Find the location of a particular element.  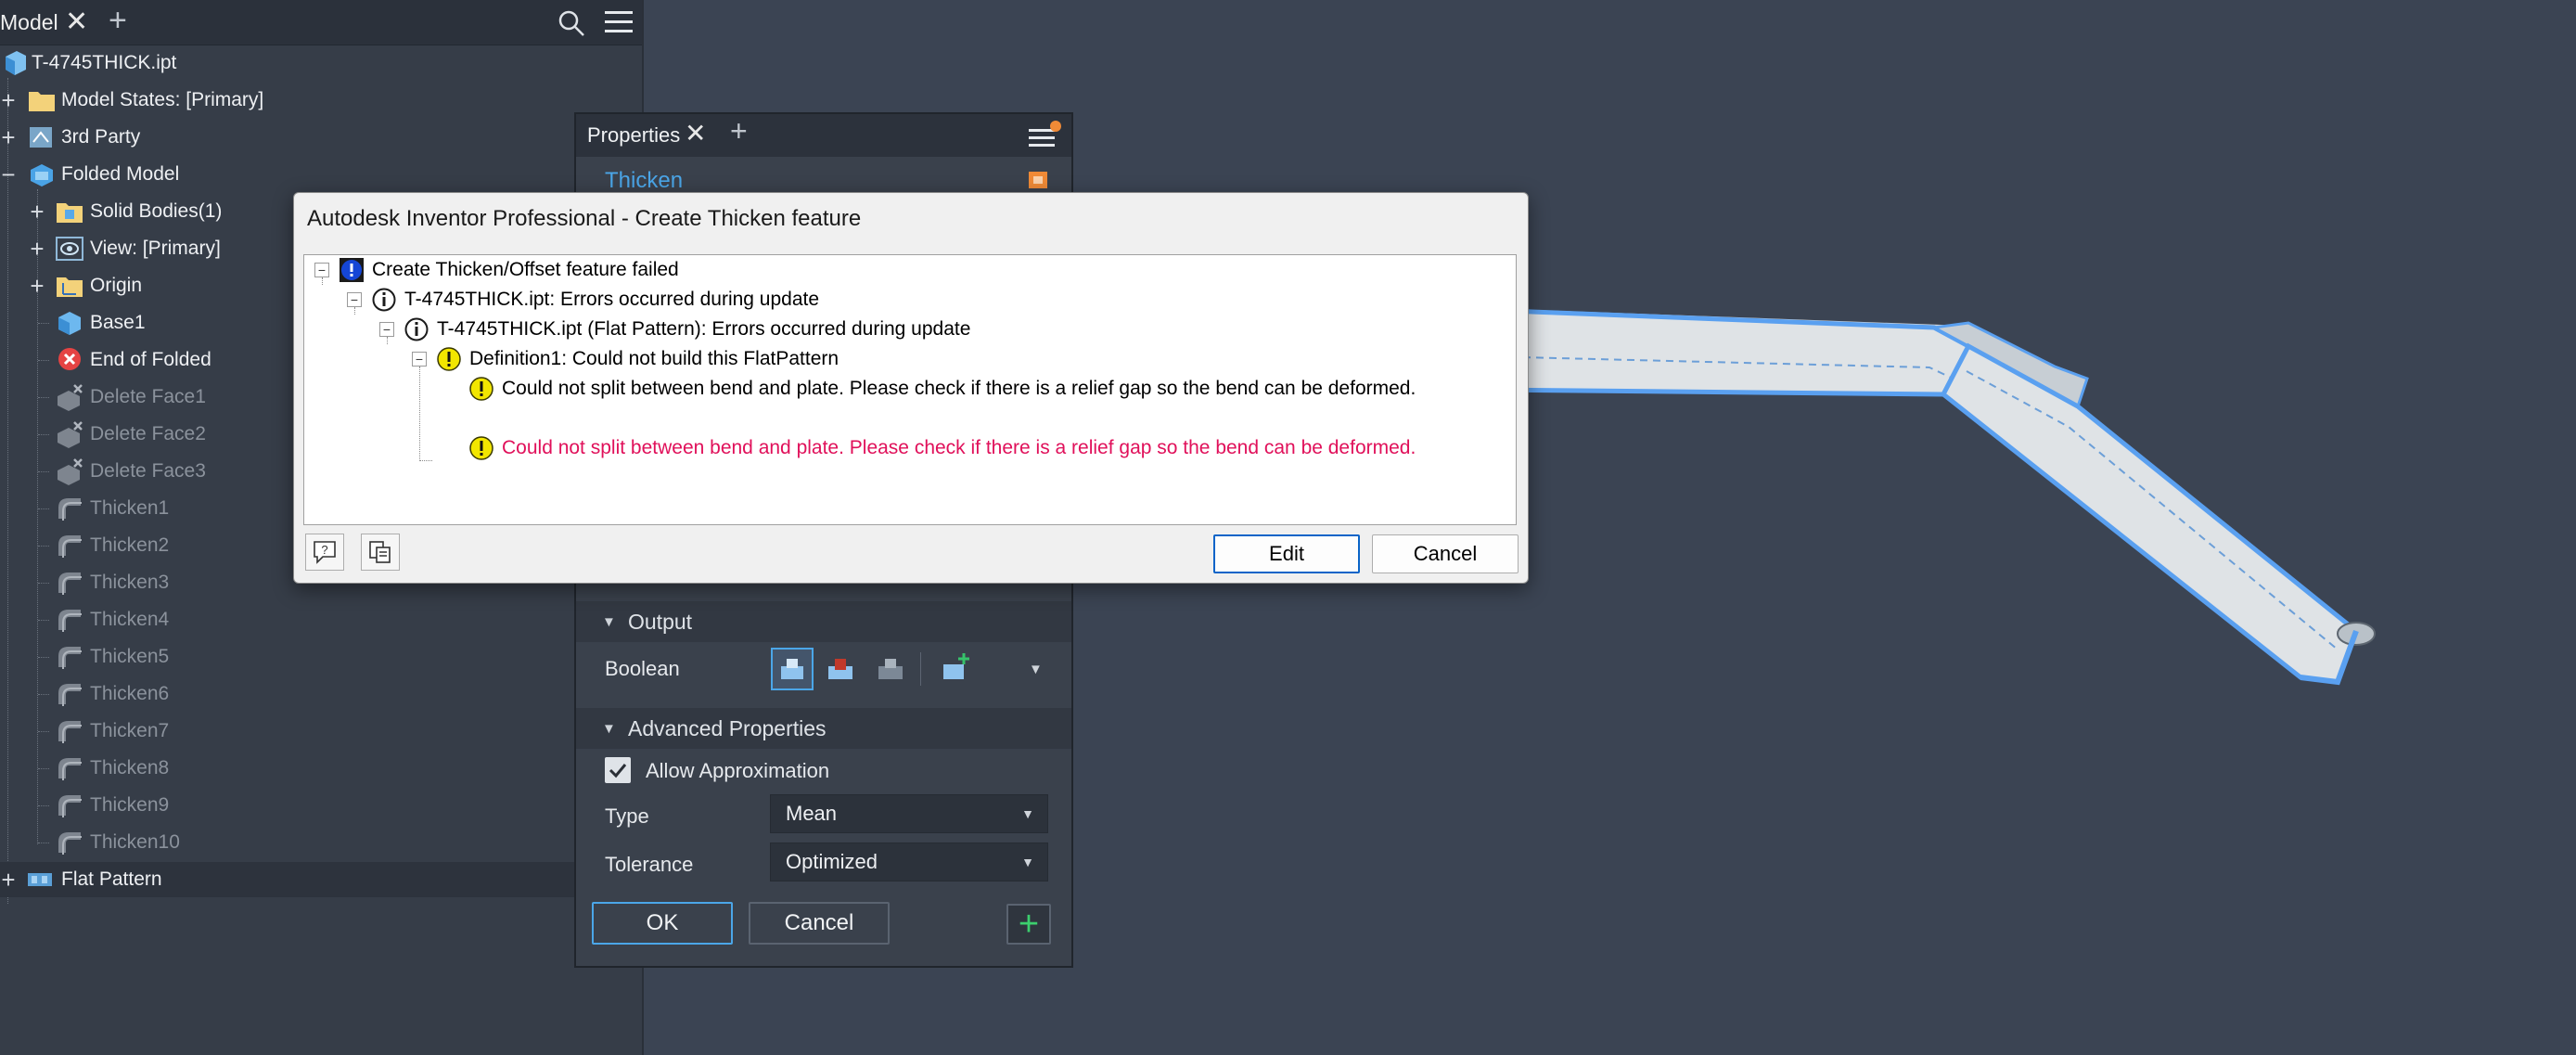

tree-item-thicken8: Thicken8 is located at coordinates (321, 768).